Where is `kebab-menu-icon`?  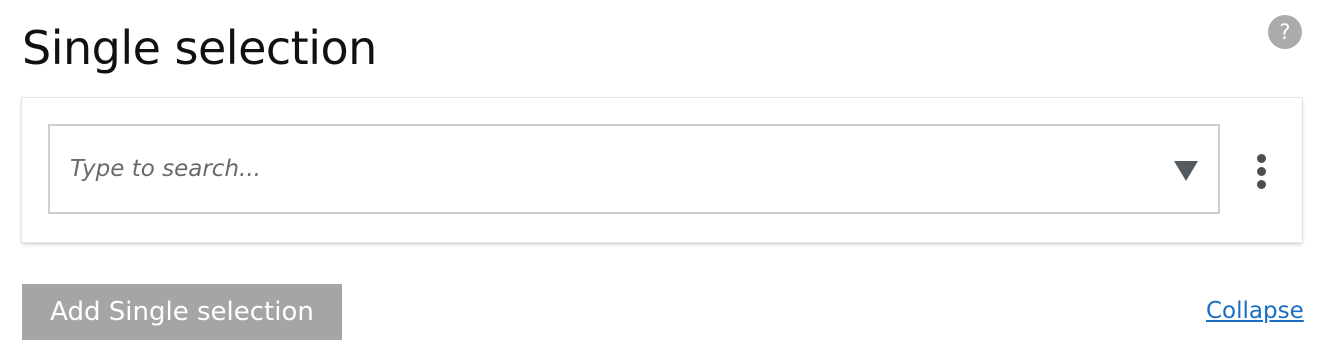
kebab-menu-icon is located at coordinates (1262, 172).